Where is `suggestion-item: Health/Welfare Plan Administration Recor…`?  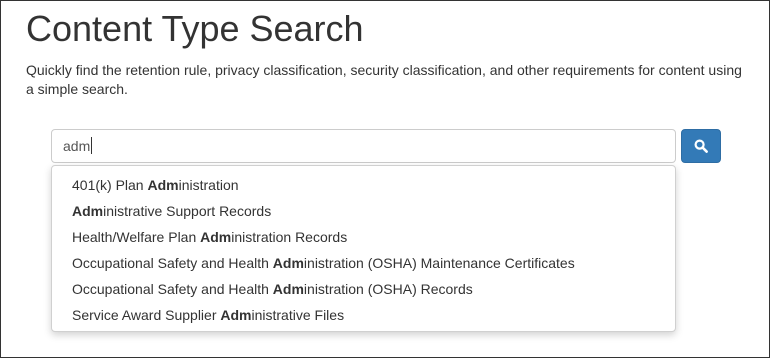 suggestion-item: Health/Welfare Plan Administration Recor… is located at coordinates (363, 237).